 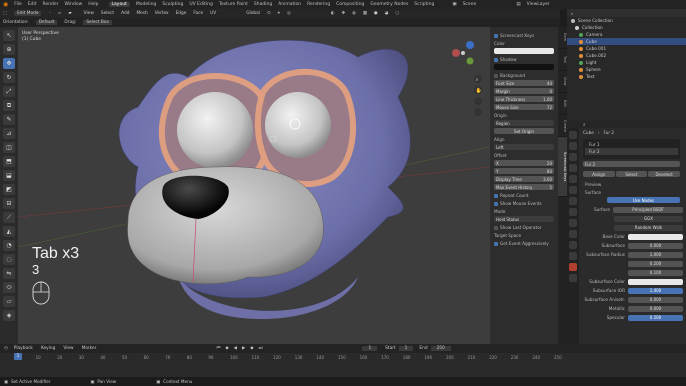 I want to click on assign-button: Assign, so click(x=599, y=174).